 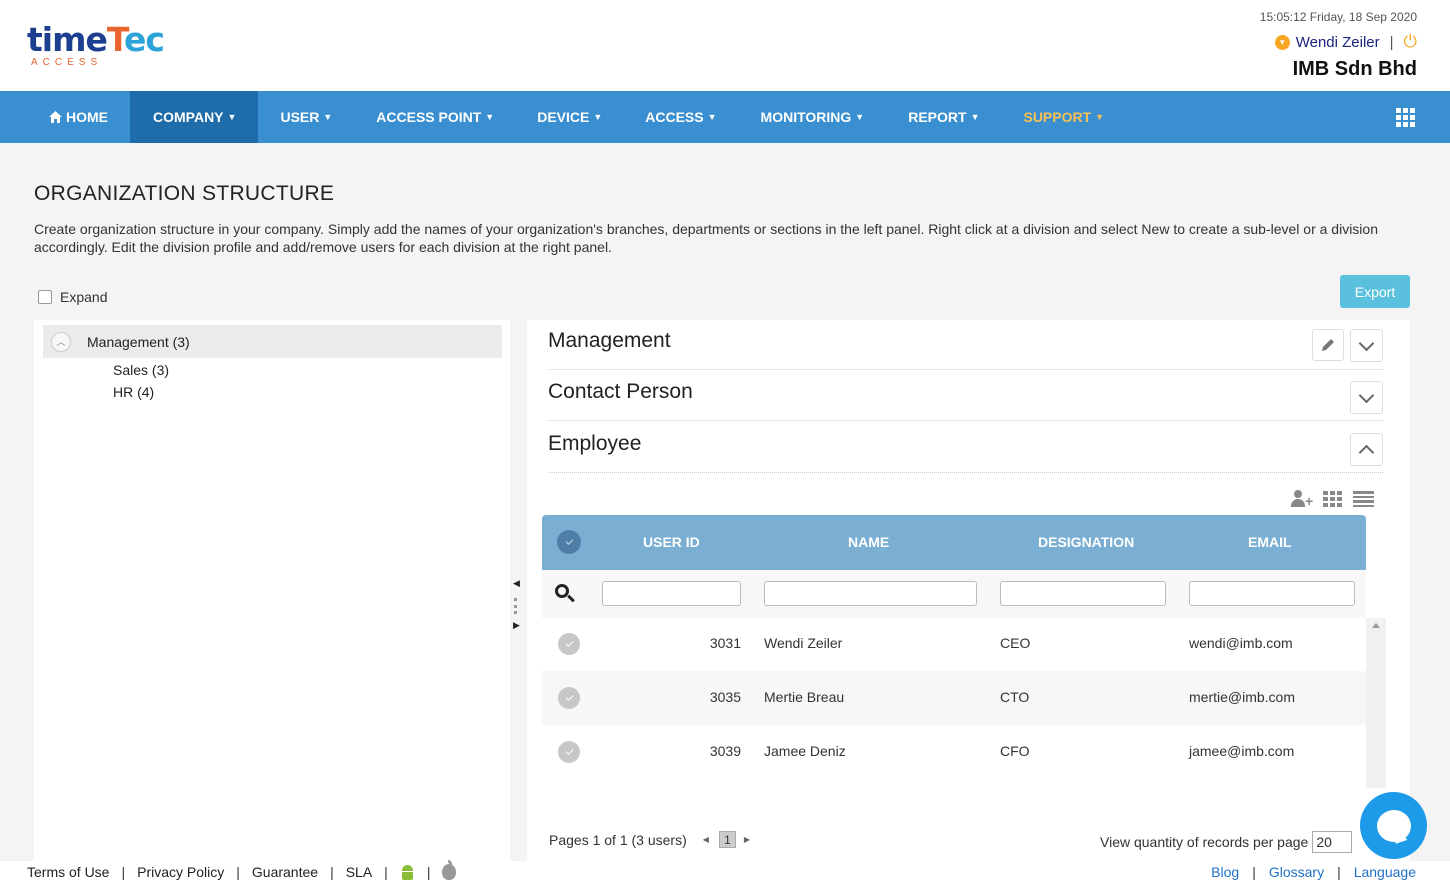 What do you see at coordinates (1015, 643) in the screenshot?
I see `cell-designation: CEO` at bounding box center [1015, 643].